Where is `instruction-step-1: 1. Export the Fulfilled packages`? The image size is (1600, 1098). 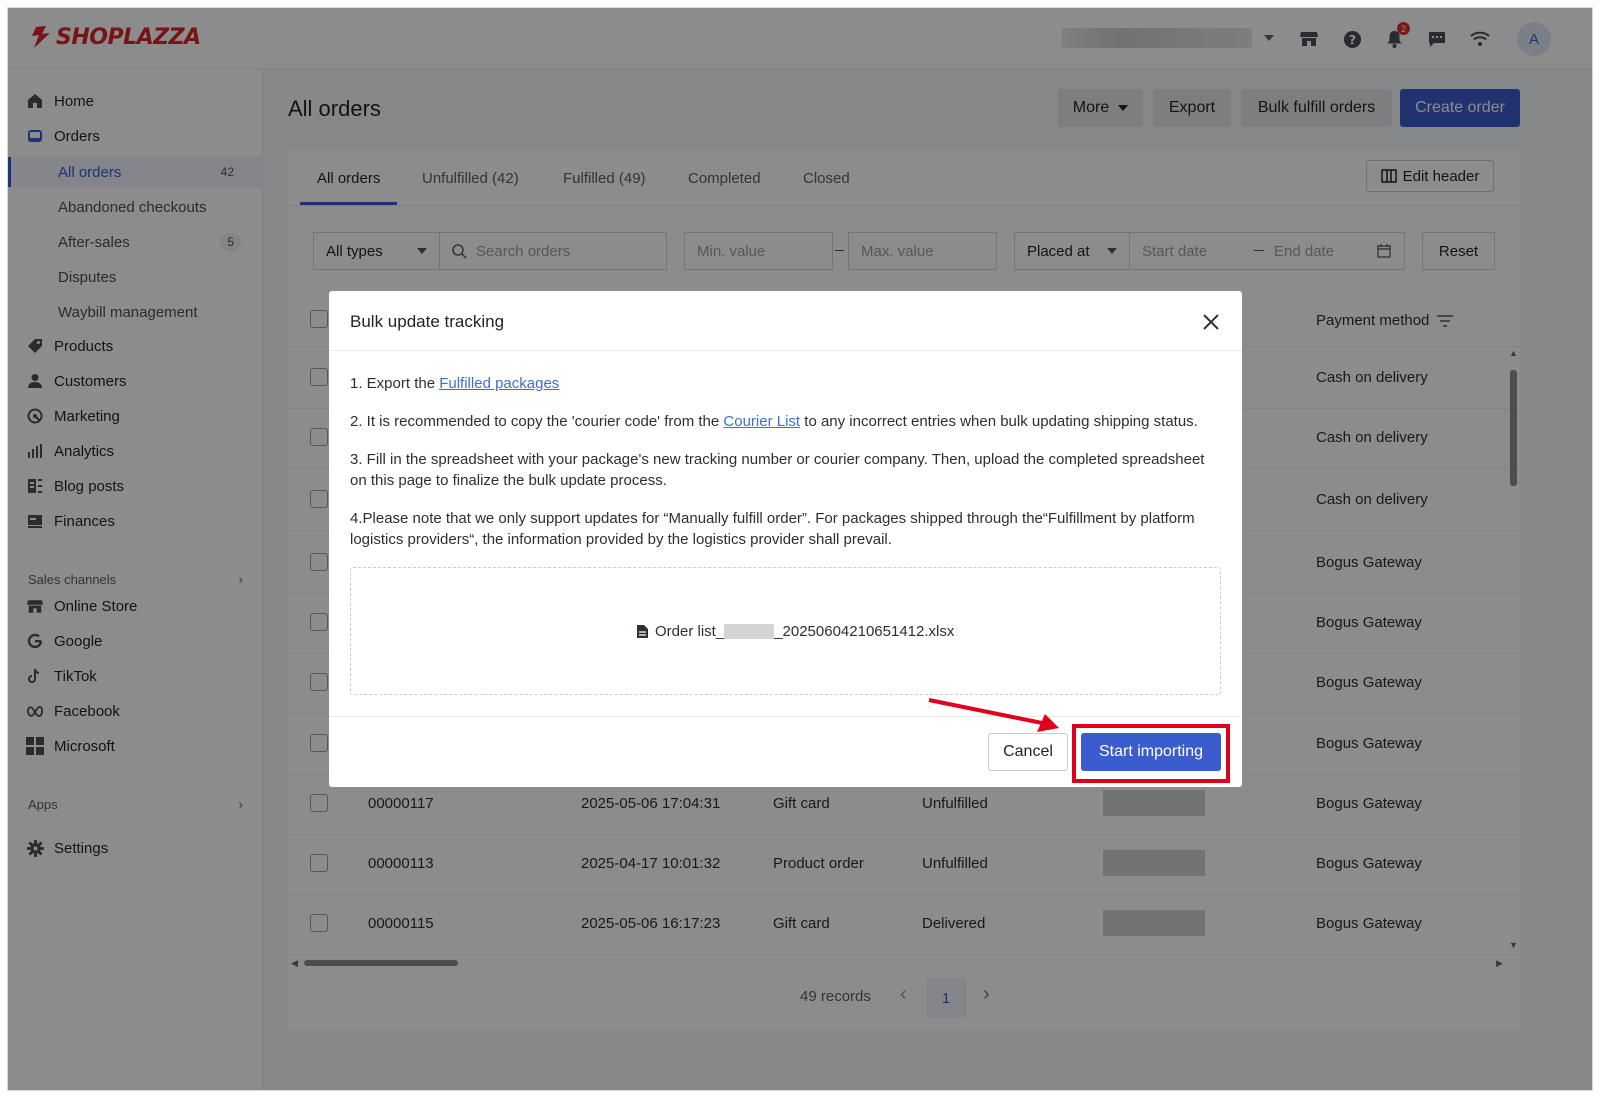 instruction-step-1: 1. Export the Fulfilled packages is located at coordinates (785, 383).